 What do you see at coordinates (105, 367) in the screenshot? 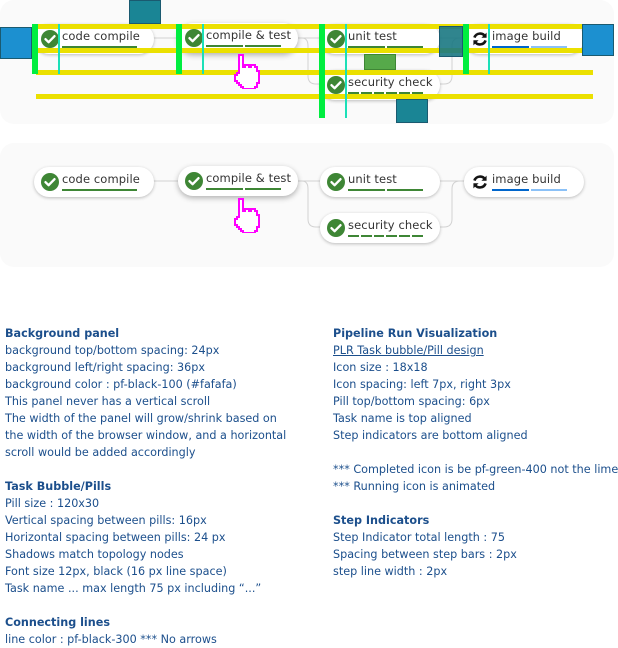
I see `spec-line: background left/right spacing: 36px` at bounding box center [105, 367].